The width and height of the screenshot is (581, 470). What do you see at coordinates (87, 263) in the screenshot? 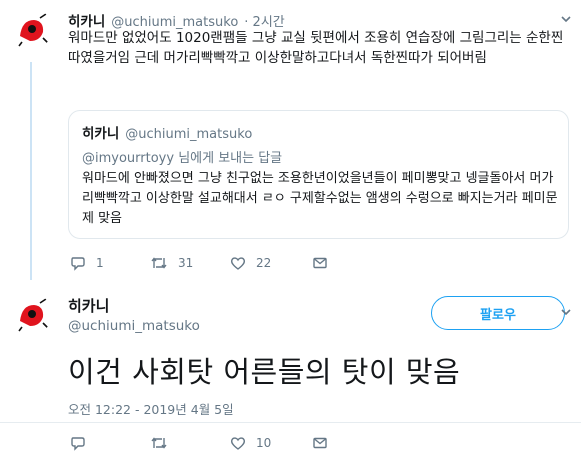
I see `reply-action: 1` at bounding box center [87, 263].